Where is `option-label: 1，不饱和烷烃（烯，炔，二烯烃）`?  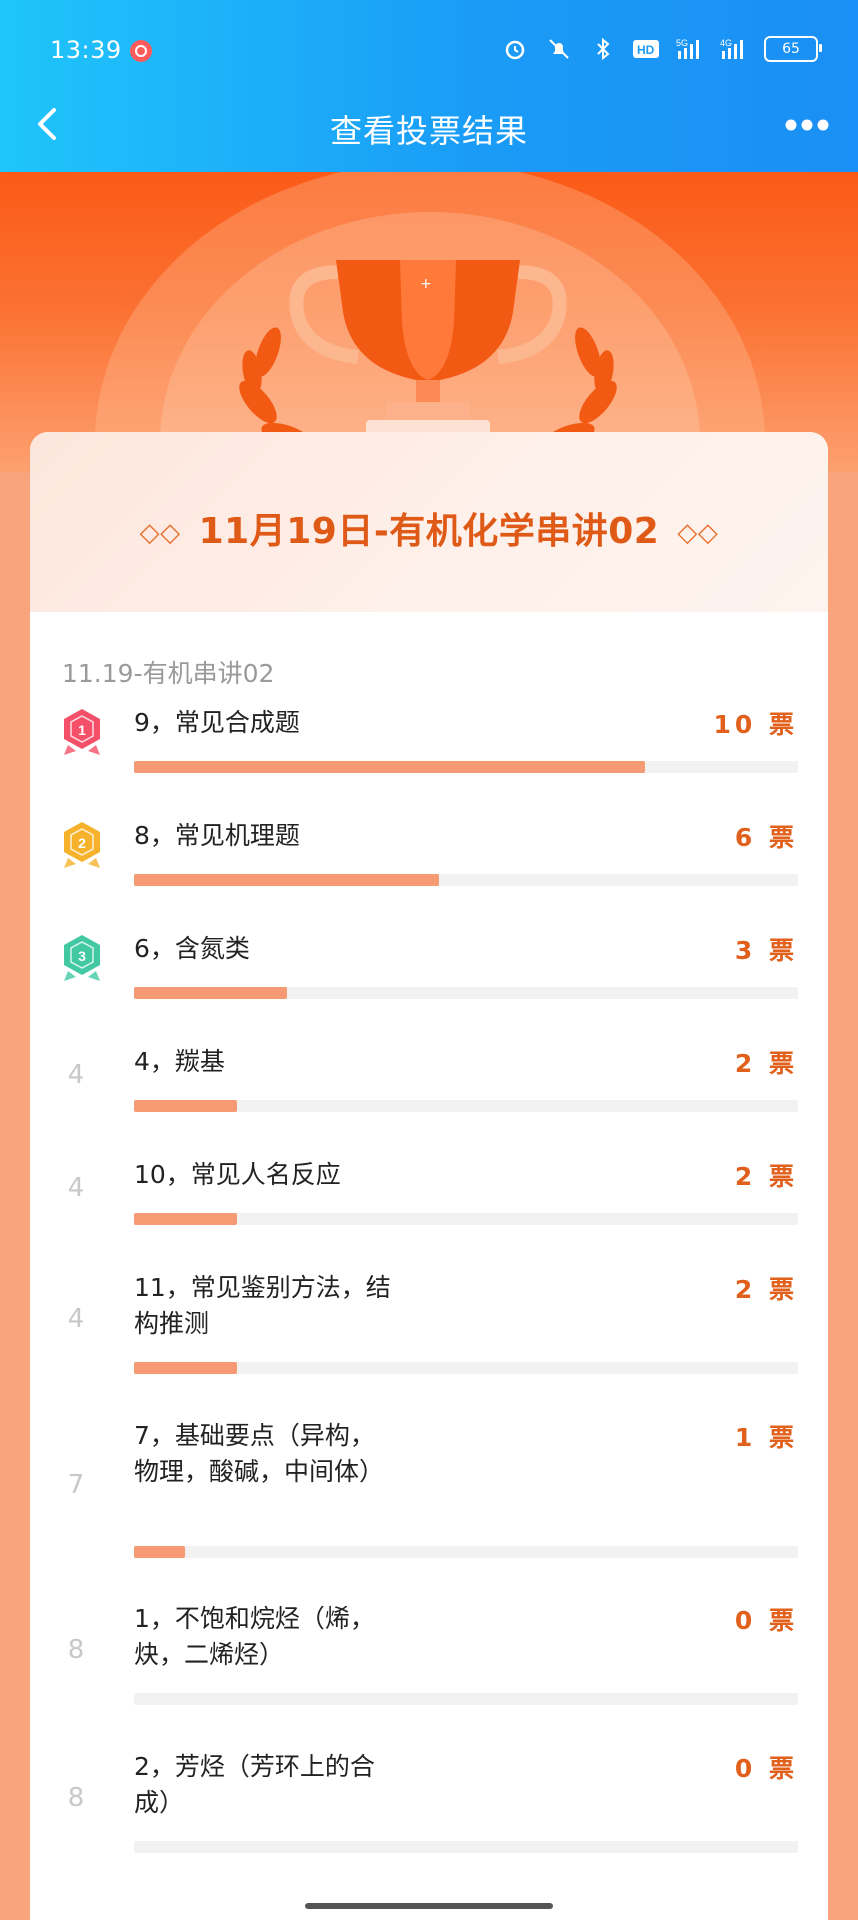 option-label: 1，不饱和烷烃（烯，炔，二烯烃） is located at coordinates (254, 1636).